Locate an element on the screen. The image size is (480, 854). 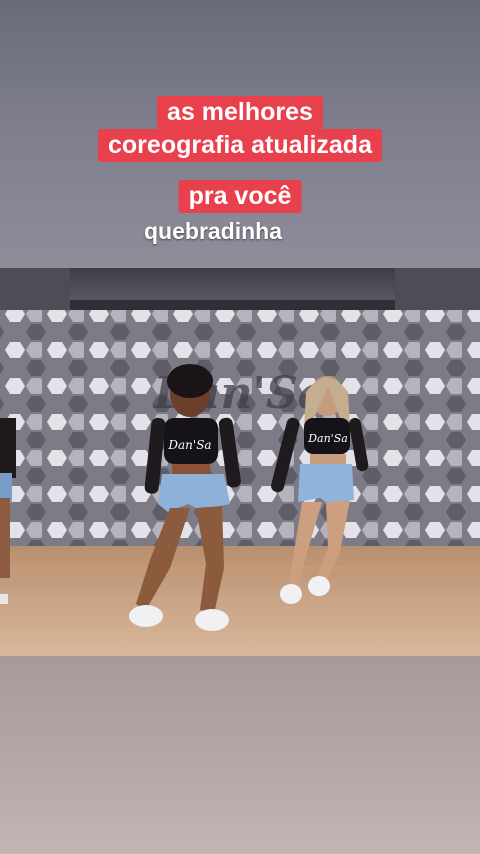
caption-plain: quebradinha is located at coordinates (213, 231).